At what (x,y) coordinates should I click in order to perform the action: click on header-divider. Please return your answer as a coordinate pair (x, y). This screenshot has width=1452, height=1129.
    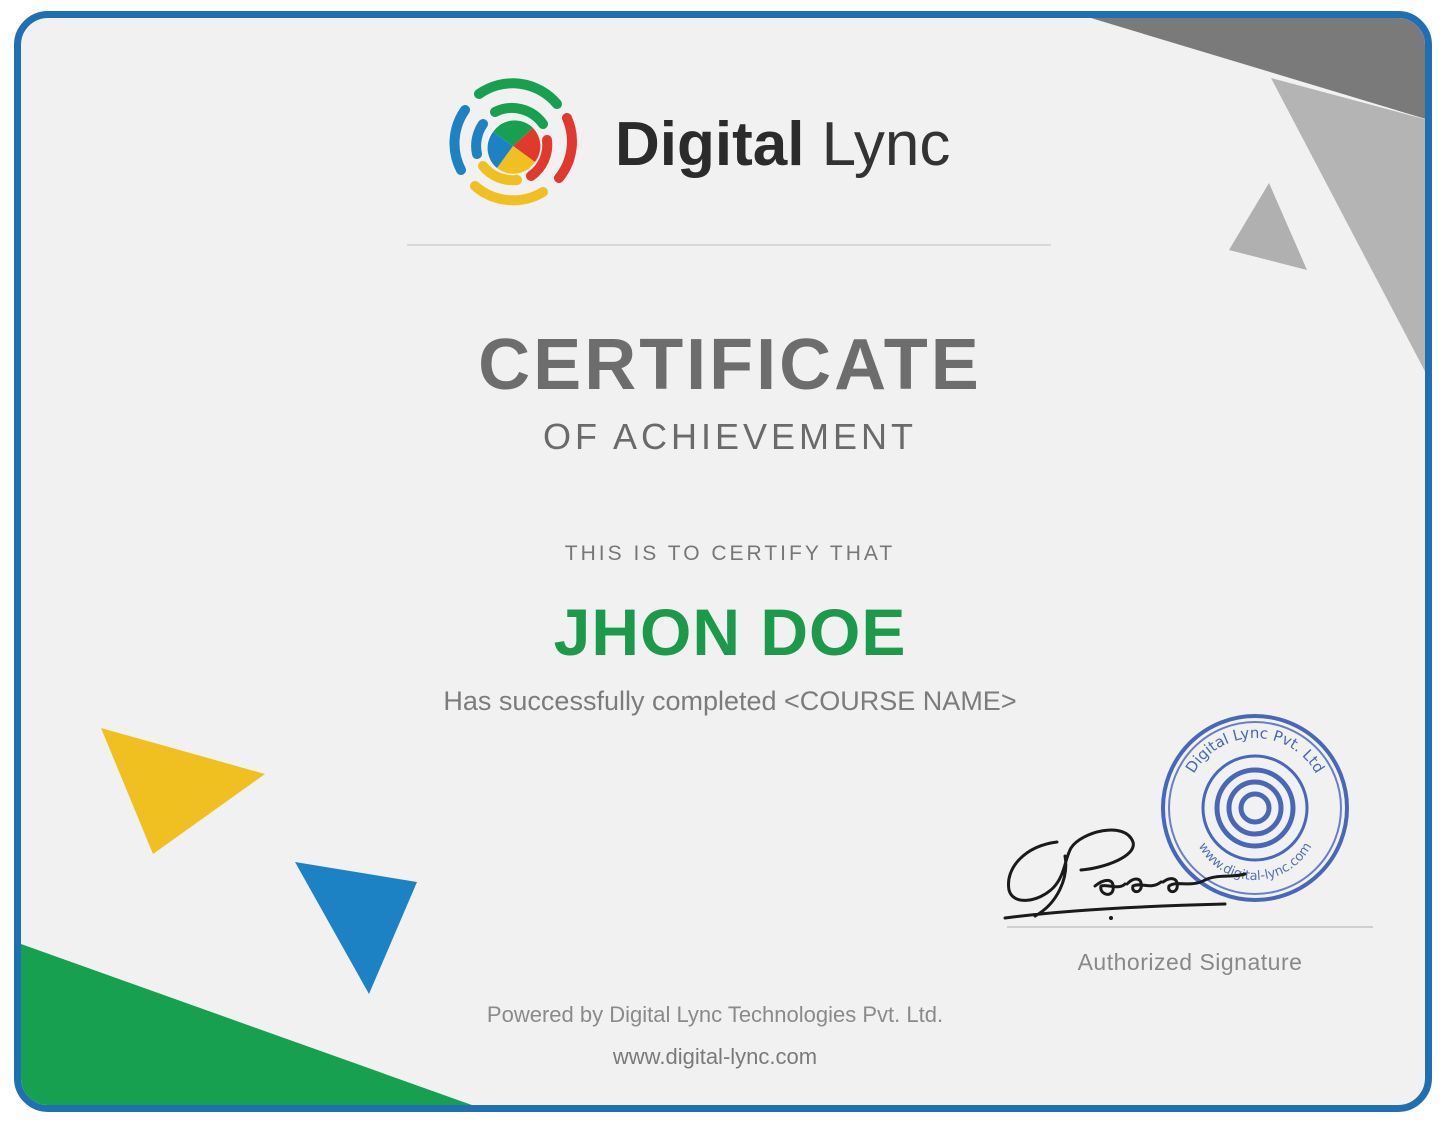
    Looking at the image, I should click on (729, 245).